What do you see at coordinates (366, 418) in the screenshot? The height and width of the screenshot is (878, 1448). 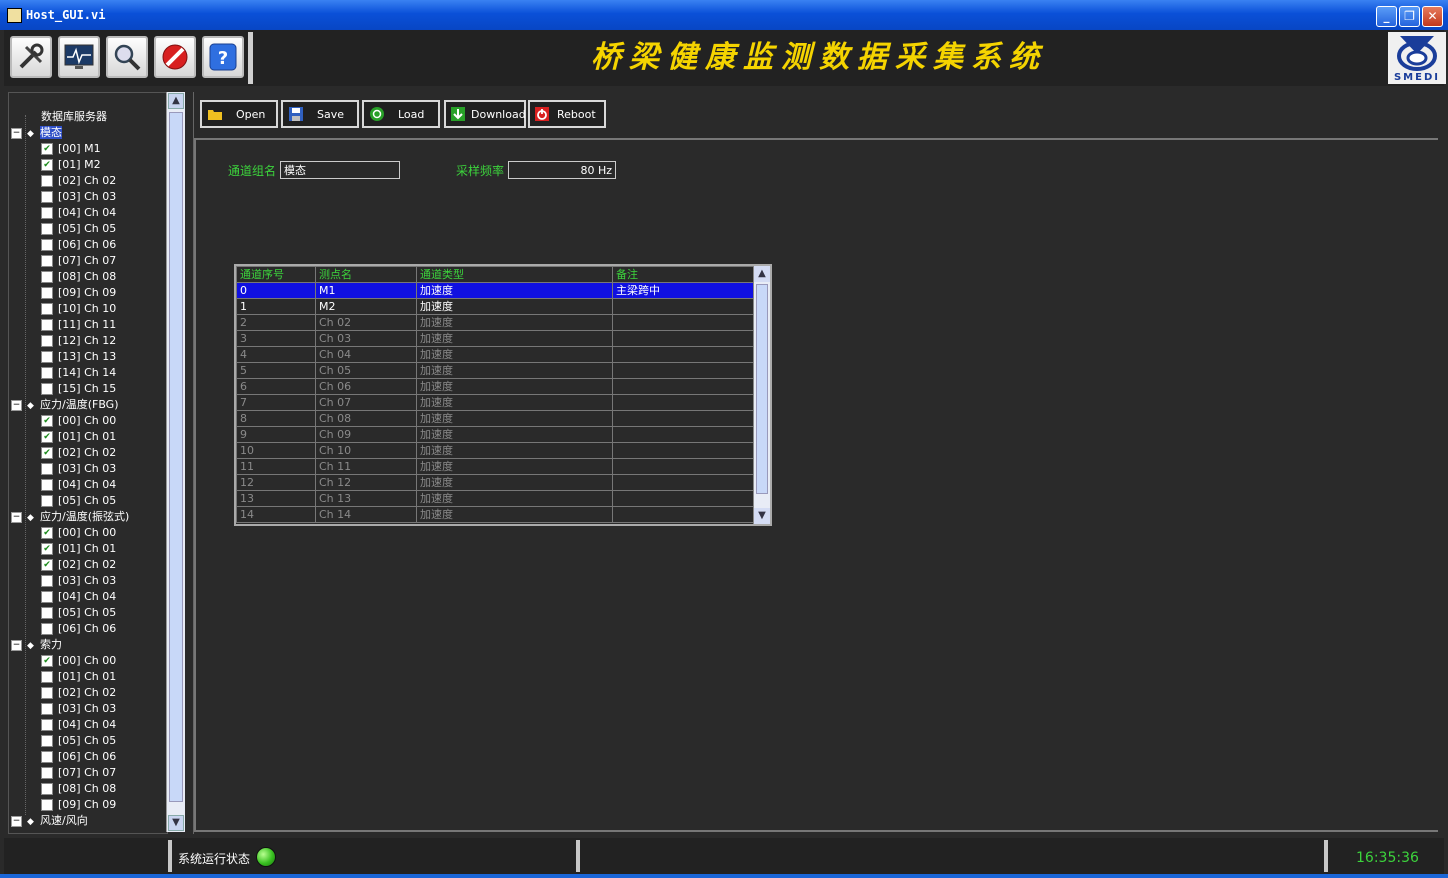 I see `cell-point: Ch 08` at bounding box center [366, 418].